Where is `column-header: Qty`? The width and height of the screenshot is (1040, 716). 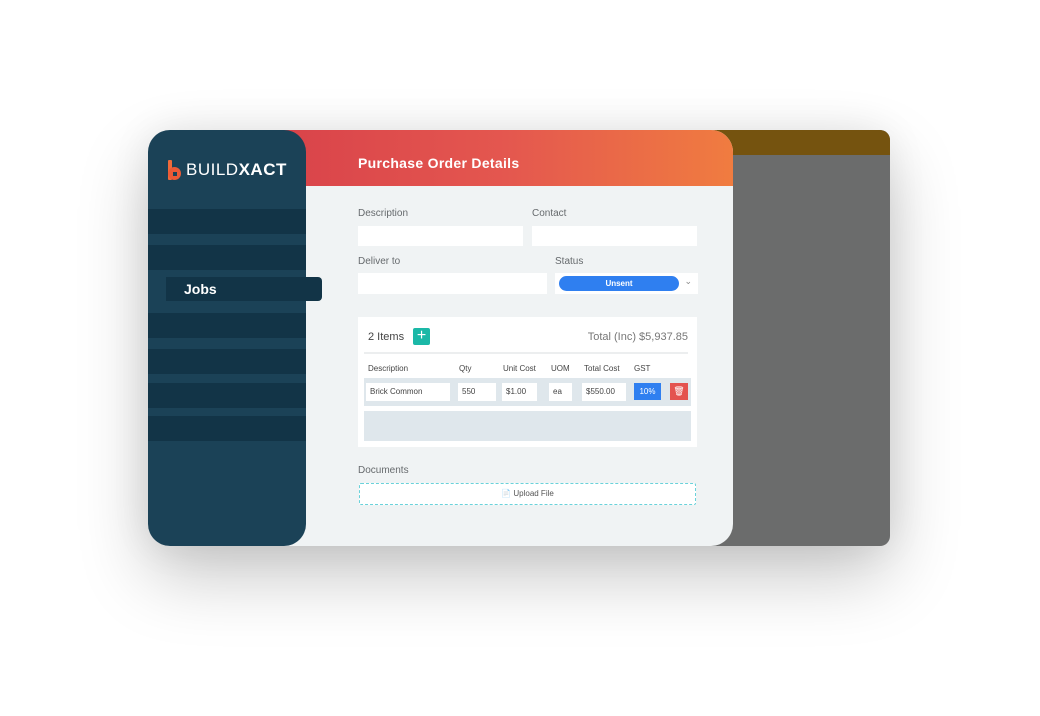
column-header: Qty is located at coordinates (465, 368).